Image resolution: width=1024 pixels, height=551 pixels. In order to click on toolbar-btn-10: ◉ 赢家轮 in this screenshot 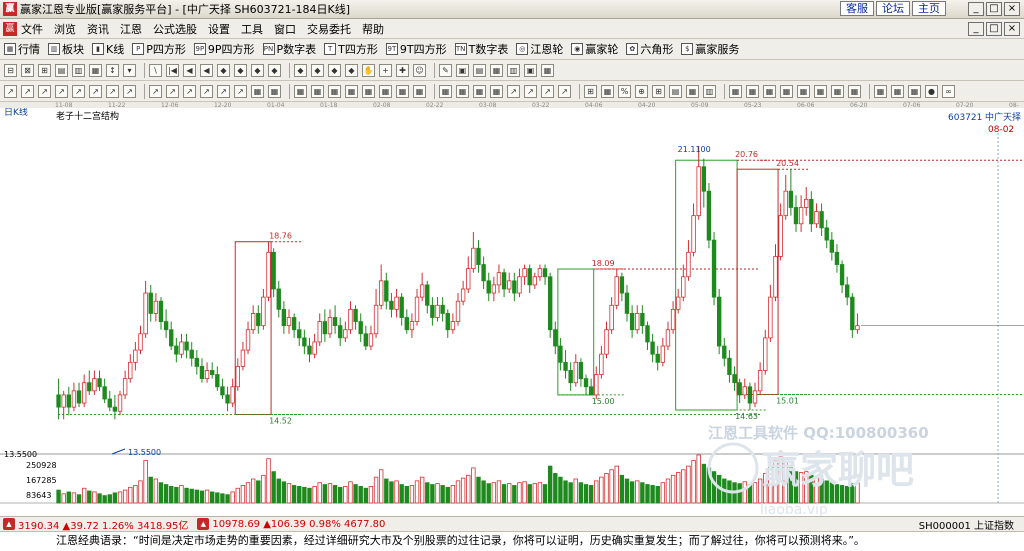, I will do `click(594, 49)`.